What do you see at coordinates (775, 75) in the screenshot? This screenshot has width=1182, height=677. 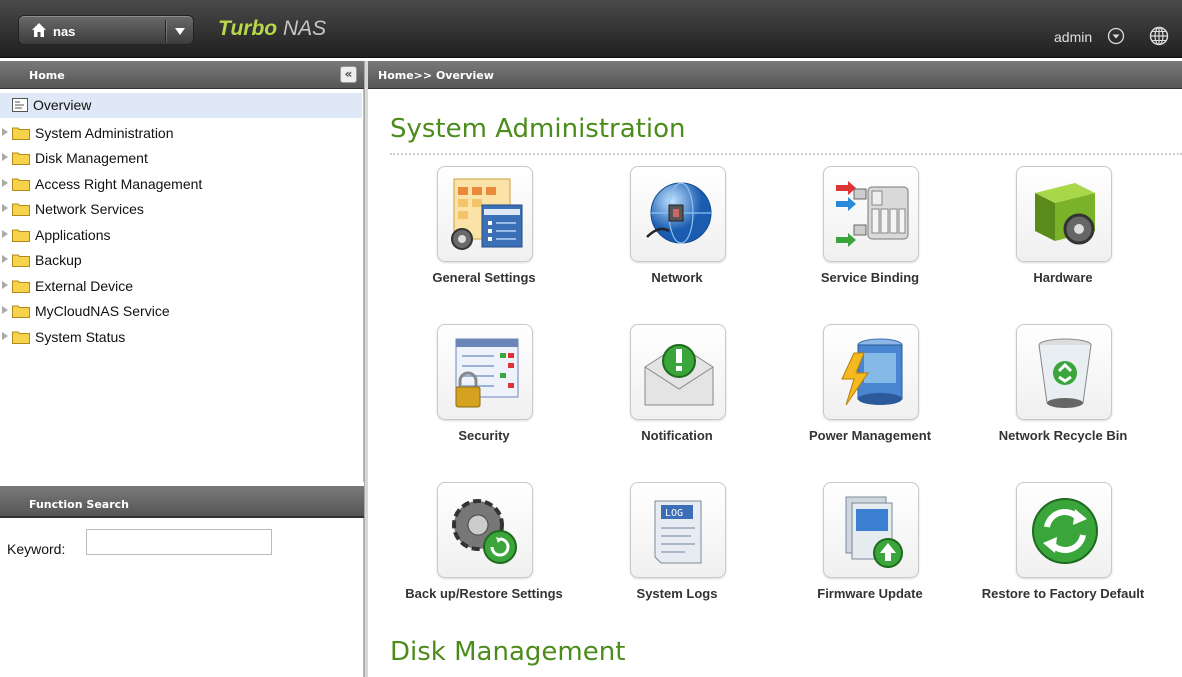 I see `breadcrumb-bar: Home>> Overview` at bounding box center [775, 75].